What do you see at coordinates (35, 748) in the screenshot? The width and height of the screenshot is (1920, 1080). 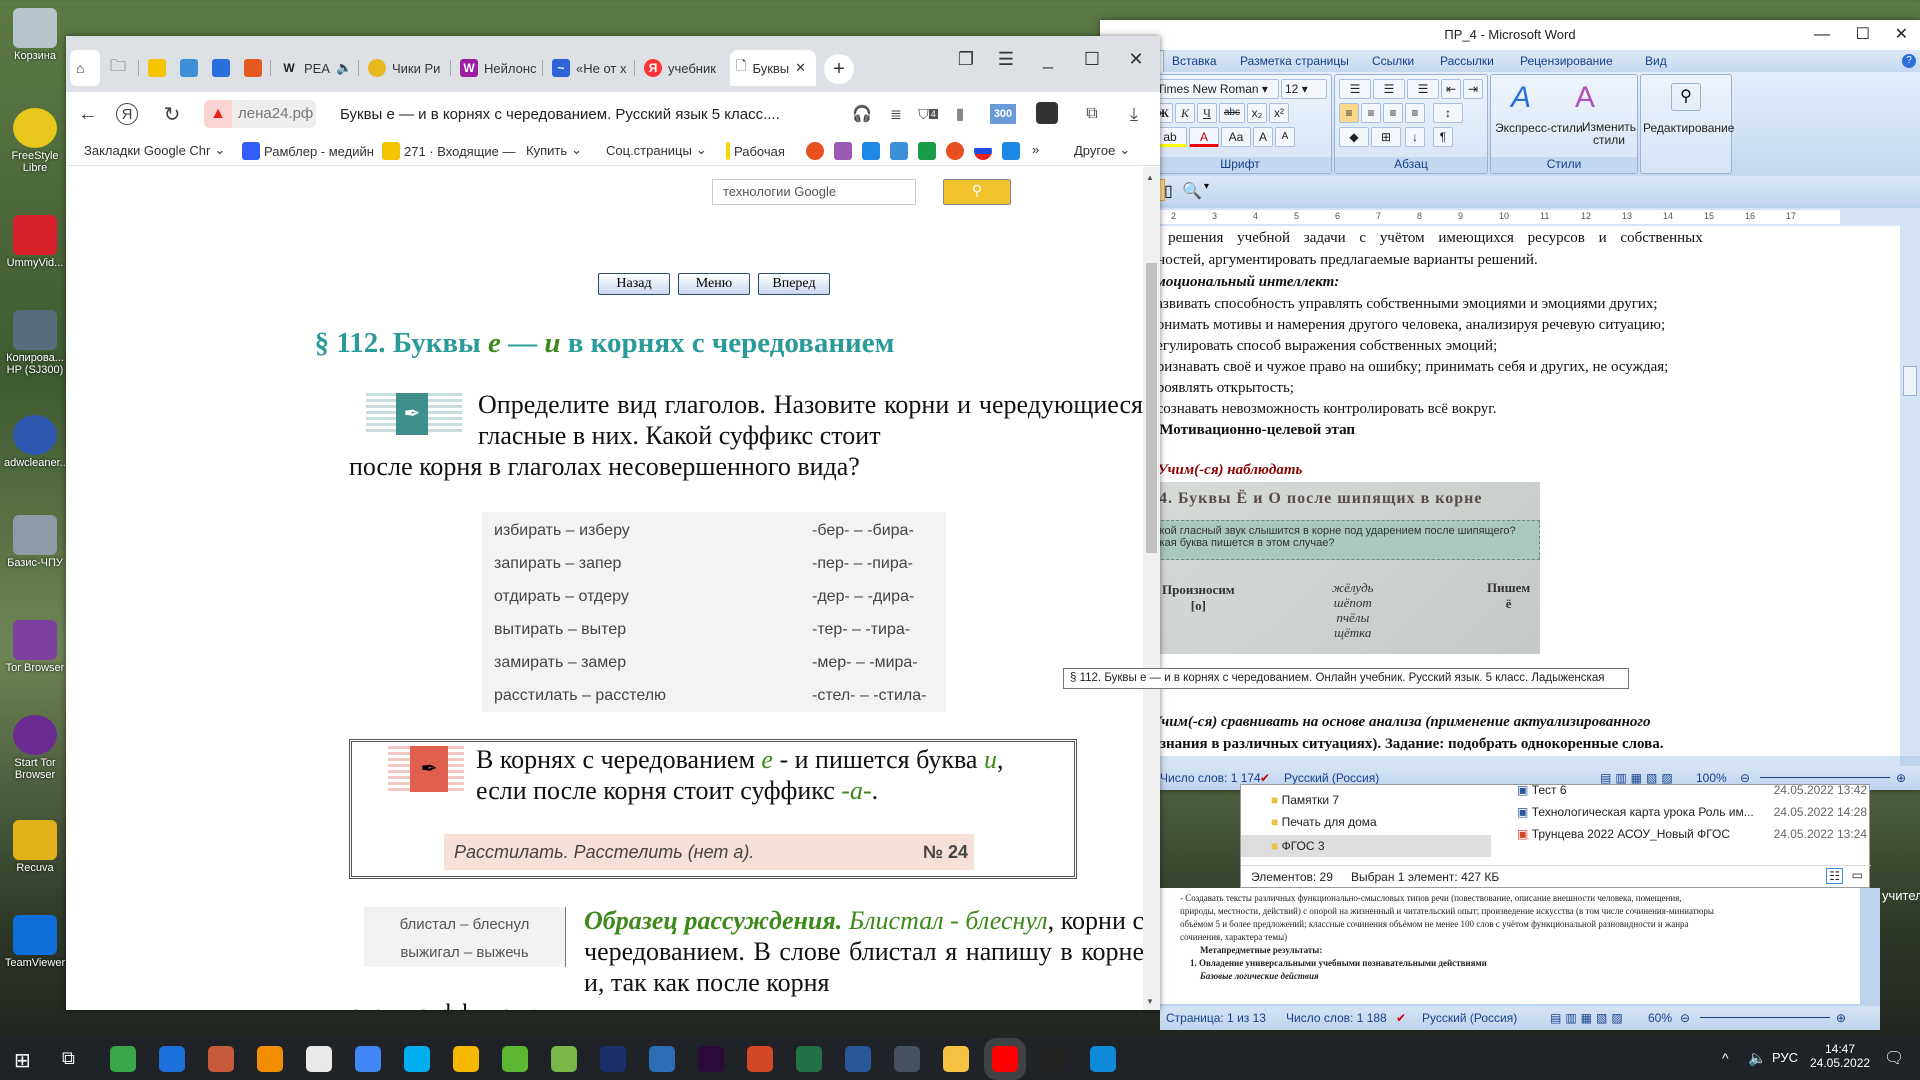 I see `desktop-icon-start-tor: Start Tor Browser` at bounding box center [35, 748].